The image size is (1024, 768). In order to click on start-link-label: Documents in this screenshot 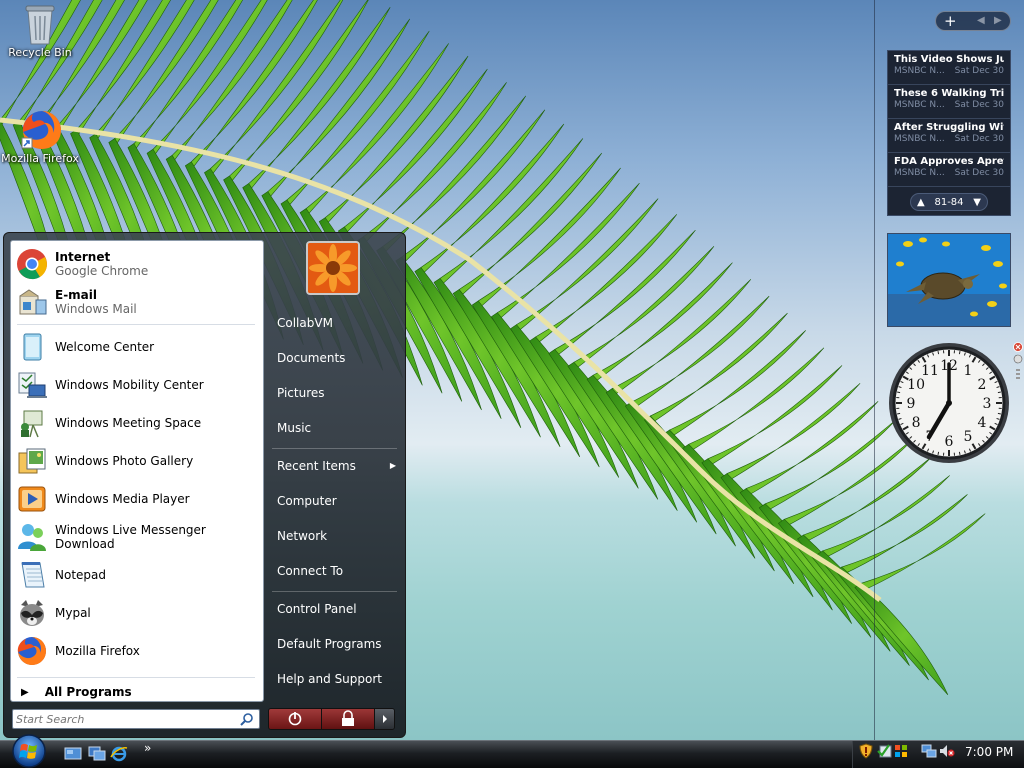, I will do `click(311, 358)`.